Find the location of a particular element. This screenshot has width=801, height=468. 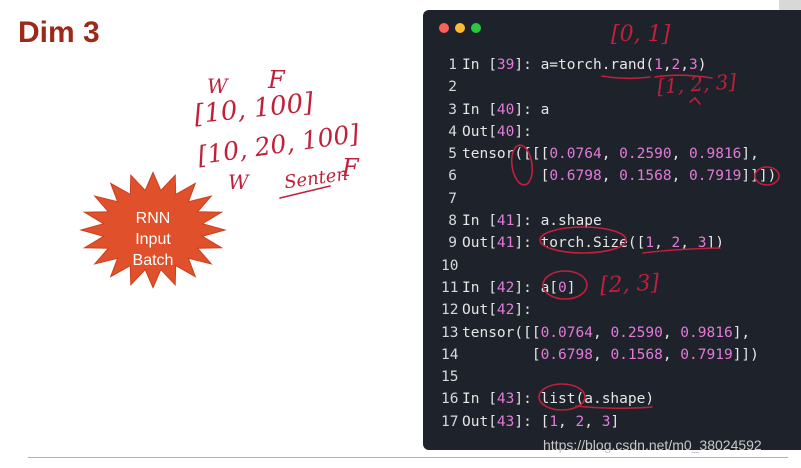

watermark: https://blog.csdn.net/m0_38024592 is located at coordinates (652, 445).